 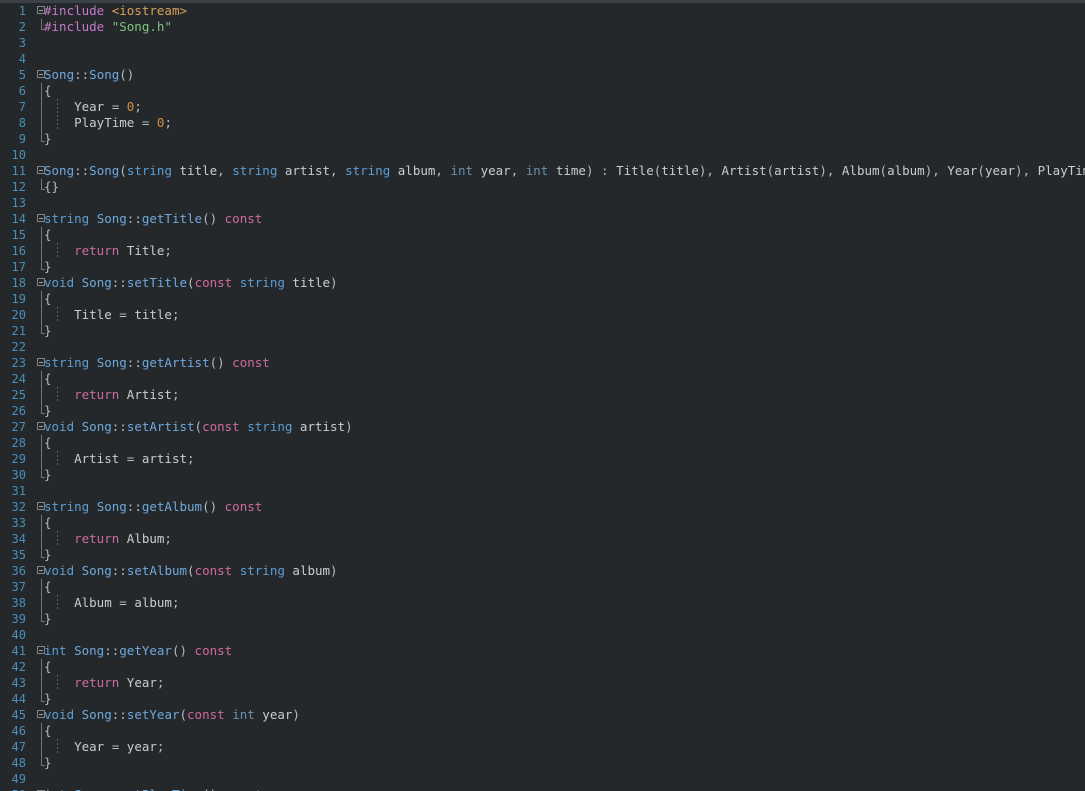 I want to click on code-line: 43 return Year;, so click(x=542, y=683).